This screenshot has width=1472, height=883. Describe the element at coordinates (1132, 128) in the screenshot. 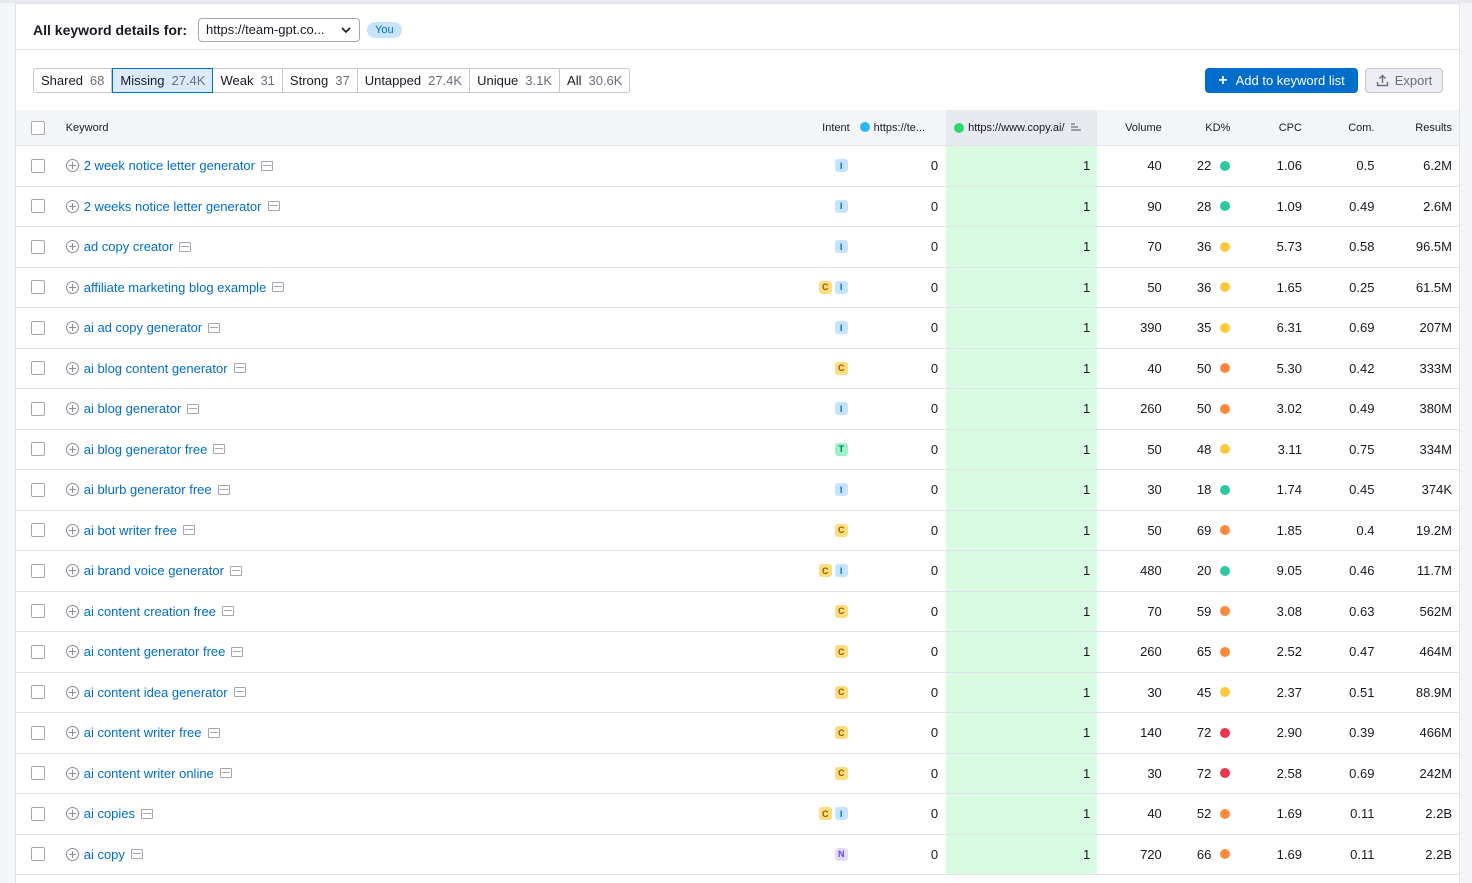

I see `volume-column-header: Volume` at that location.